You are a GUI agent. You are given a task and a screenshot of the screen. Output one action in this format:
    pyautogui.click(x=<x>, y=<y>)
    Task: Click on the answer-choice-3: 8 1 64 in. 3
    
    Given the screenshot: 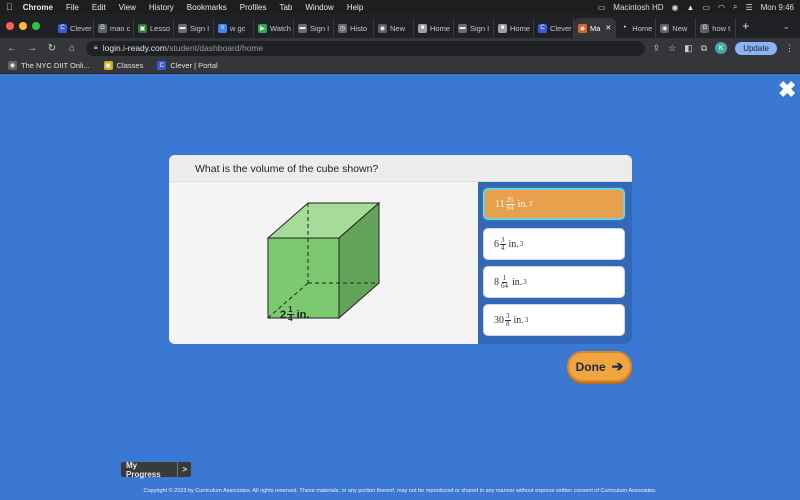 What is the action you would take?
    pyautogui.click(x=554, y=282)
    